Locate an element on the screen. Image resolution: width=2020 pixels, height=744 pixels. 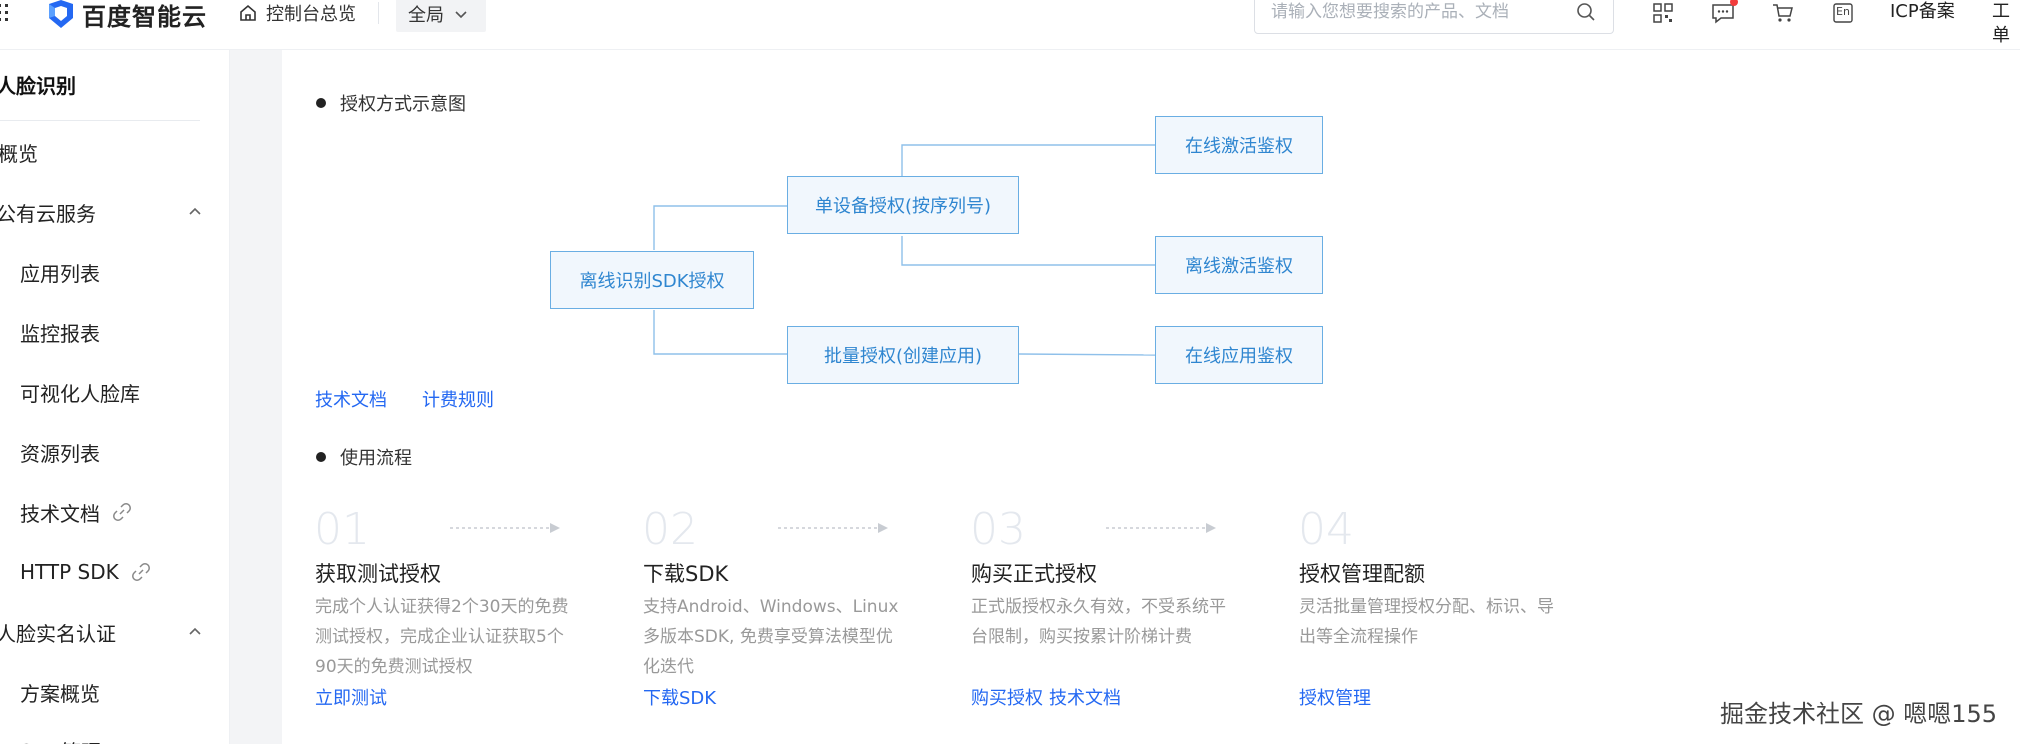
qrcode-icon is located at coordinates (1663, 13).